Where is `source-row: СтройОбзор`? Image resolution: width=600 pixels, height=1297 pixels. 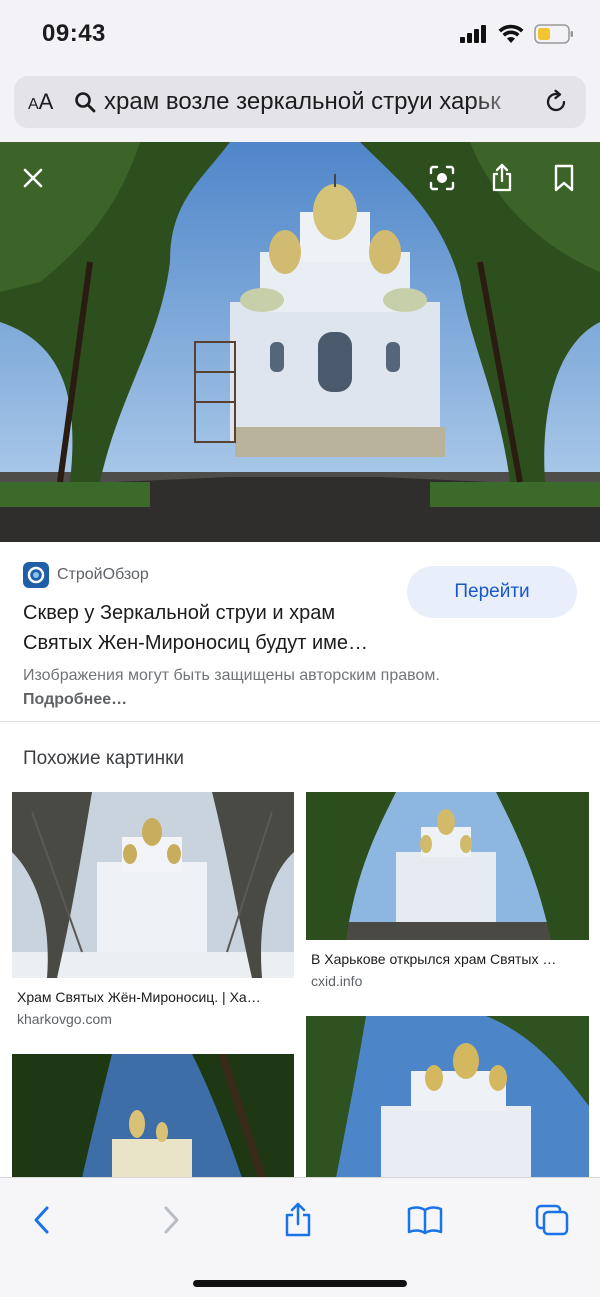 source-row: СтройОбзор is located at coordinates (86, 575).